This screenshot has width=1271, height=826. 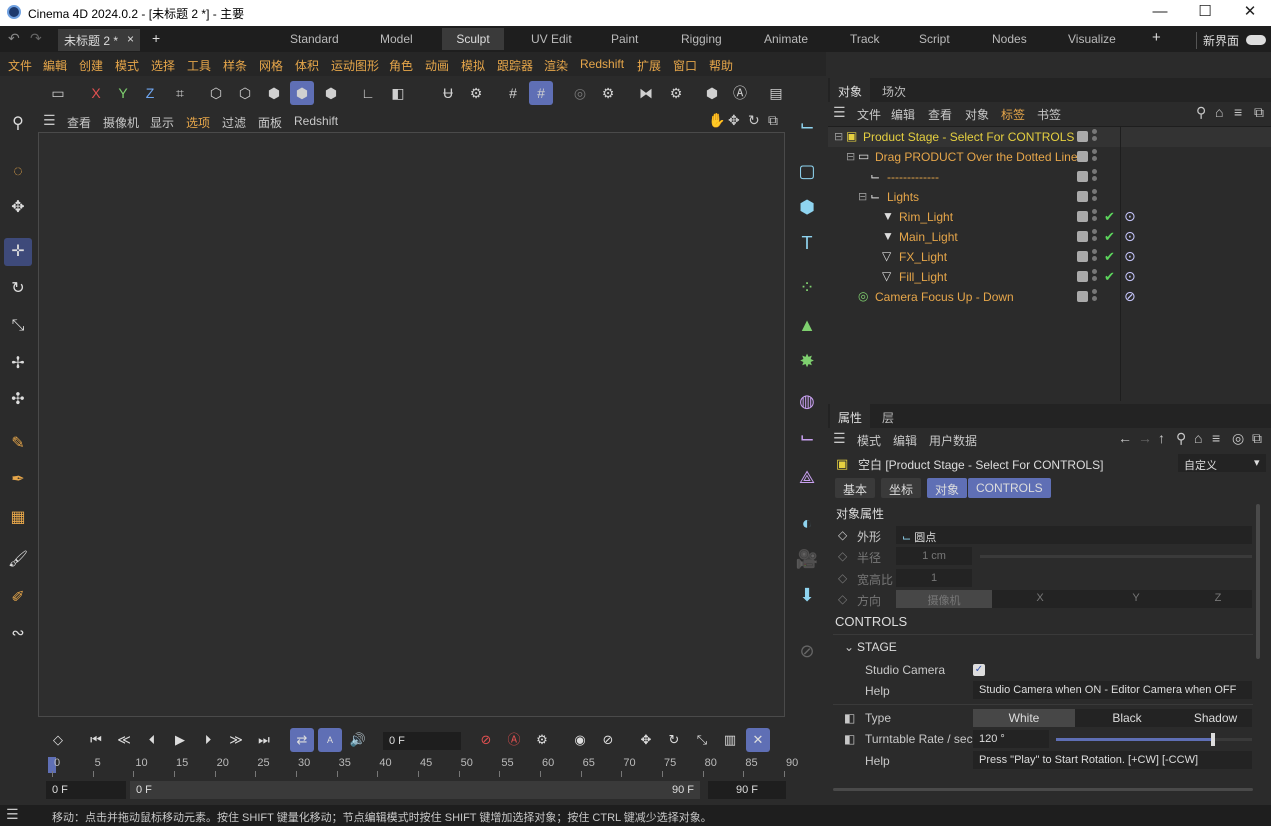 What do you see at coordinates (18, 400) in the screenshot?
I see `placement-icon: ✣` at bounding box center [18, 400].